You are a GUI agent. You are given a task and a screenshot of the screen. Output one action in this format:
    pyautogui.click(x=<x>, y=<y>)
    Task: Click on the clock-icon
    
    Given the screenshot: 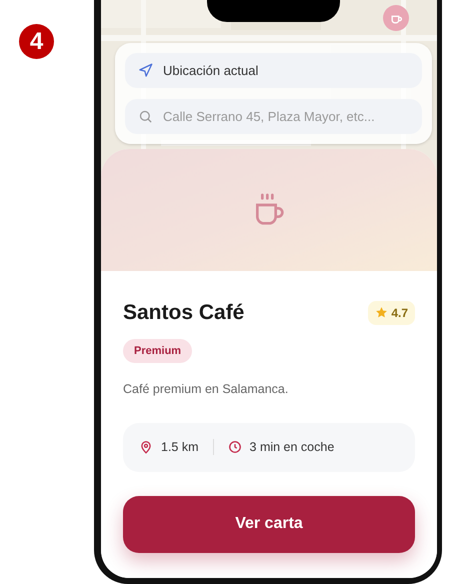 What is the action you would take?
    pyautogui.click(x=235, y=447)
    